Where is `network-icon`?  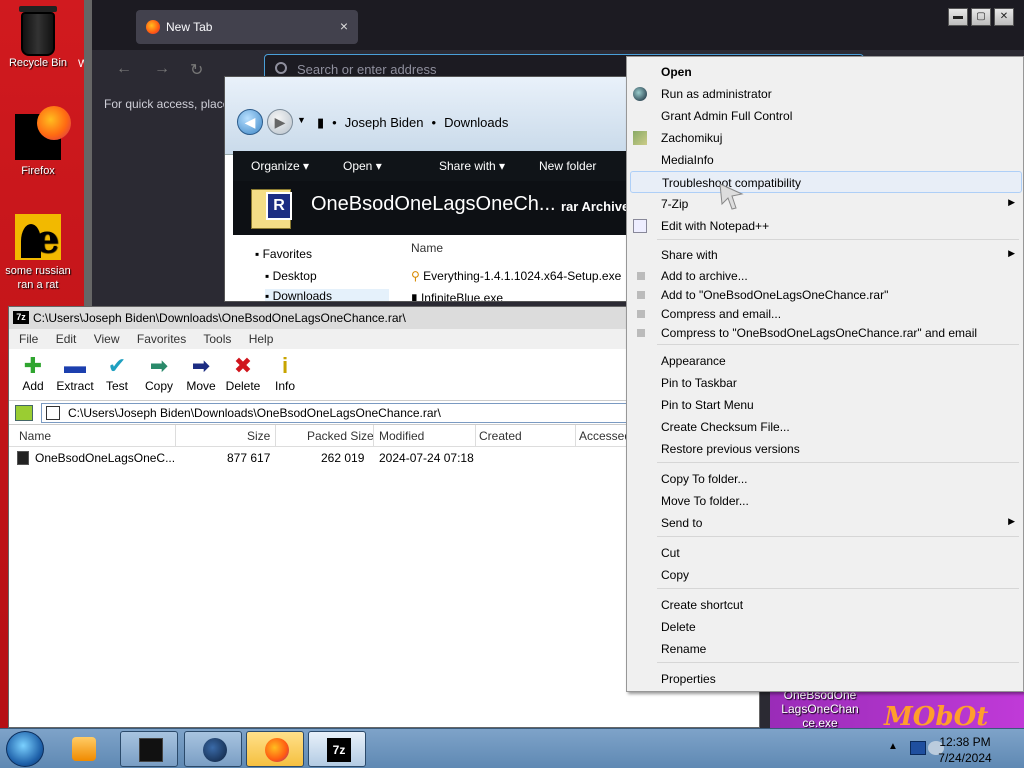 network-icon is located at coordinates (918, 748).